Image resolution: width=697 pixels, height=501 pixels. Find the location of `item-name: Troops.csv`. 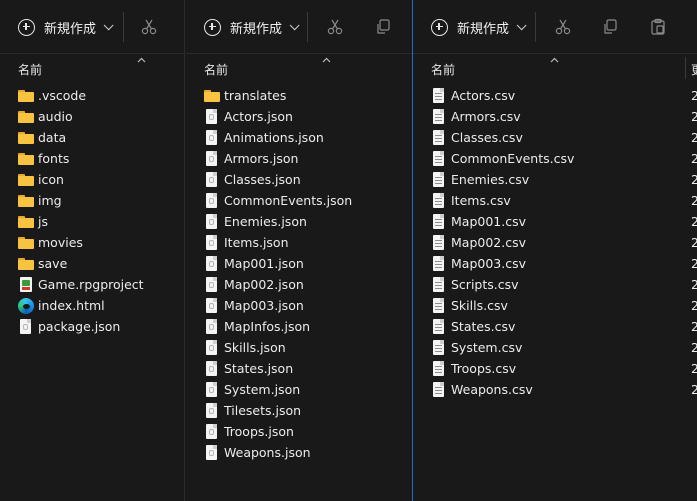

item-name: Troops.csv is located at coordinates (484, 368).